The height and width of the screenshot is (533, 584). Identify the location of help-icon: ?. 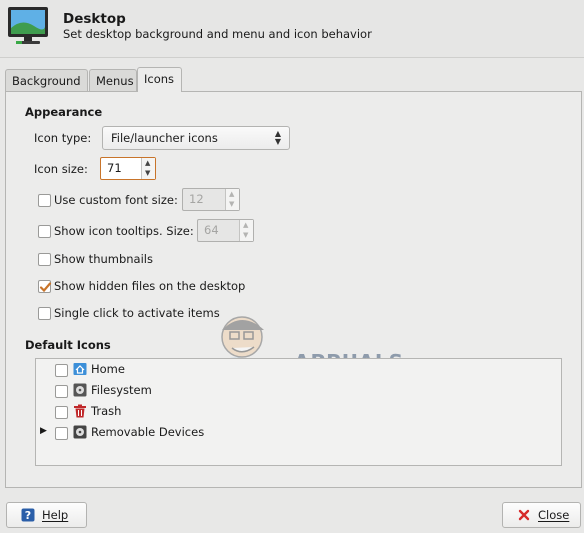
(28, 515).